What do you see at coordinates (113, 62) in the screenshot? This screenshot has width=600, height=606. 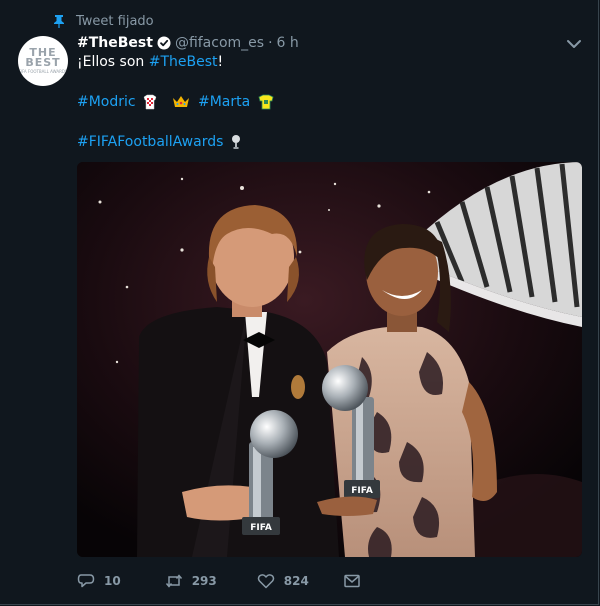 I see `text-segment: ¡Ellos son` at bounding box center [113, 62].